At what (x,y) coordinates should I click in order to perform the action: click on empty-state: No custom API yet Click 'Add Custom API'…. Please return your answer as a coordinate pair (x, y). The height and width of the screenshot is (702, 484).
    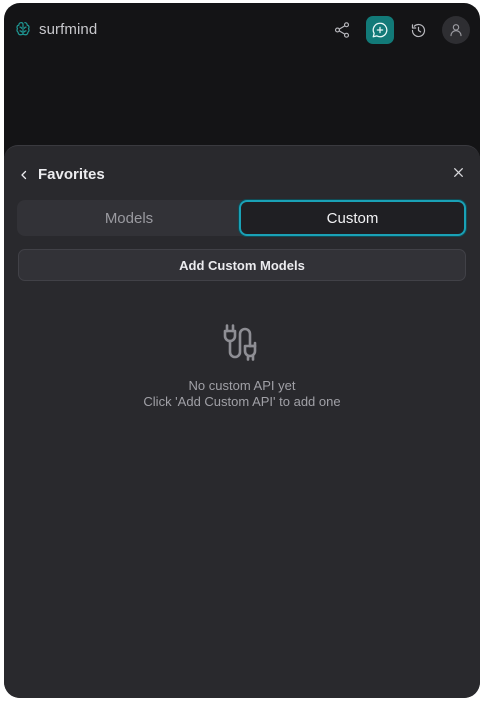
    Looking at the image, I should click on (242, 366).